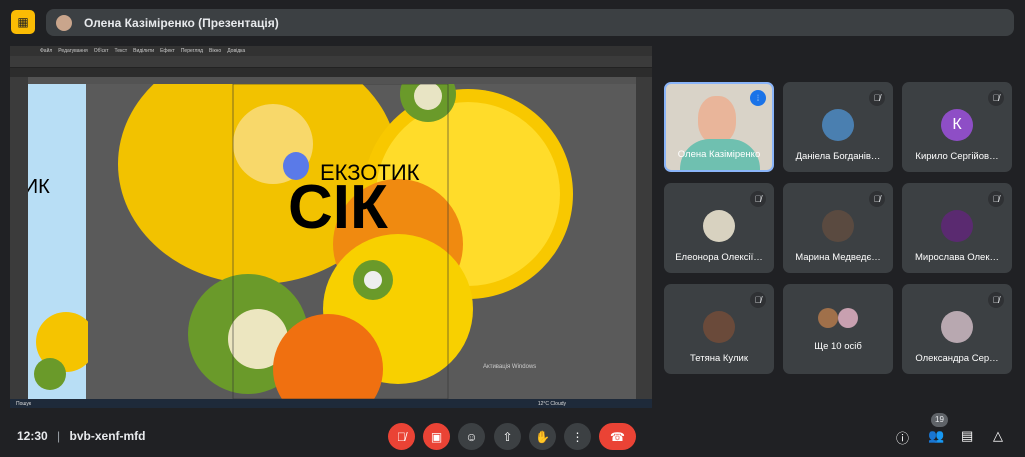  What do you see at coordinates (510, 367) in the screenshot?
I see `activation-watermark: Активація Windows` at bounding box center [510, 367].